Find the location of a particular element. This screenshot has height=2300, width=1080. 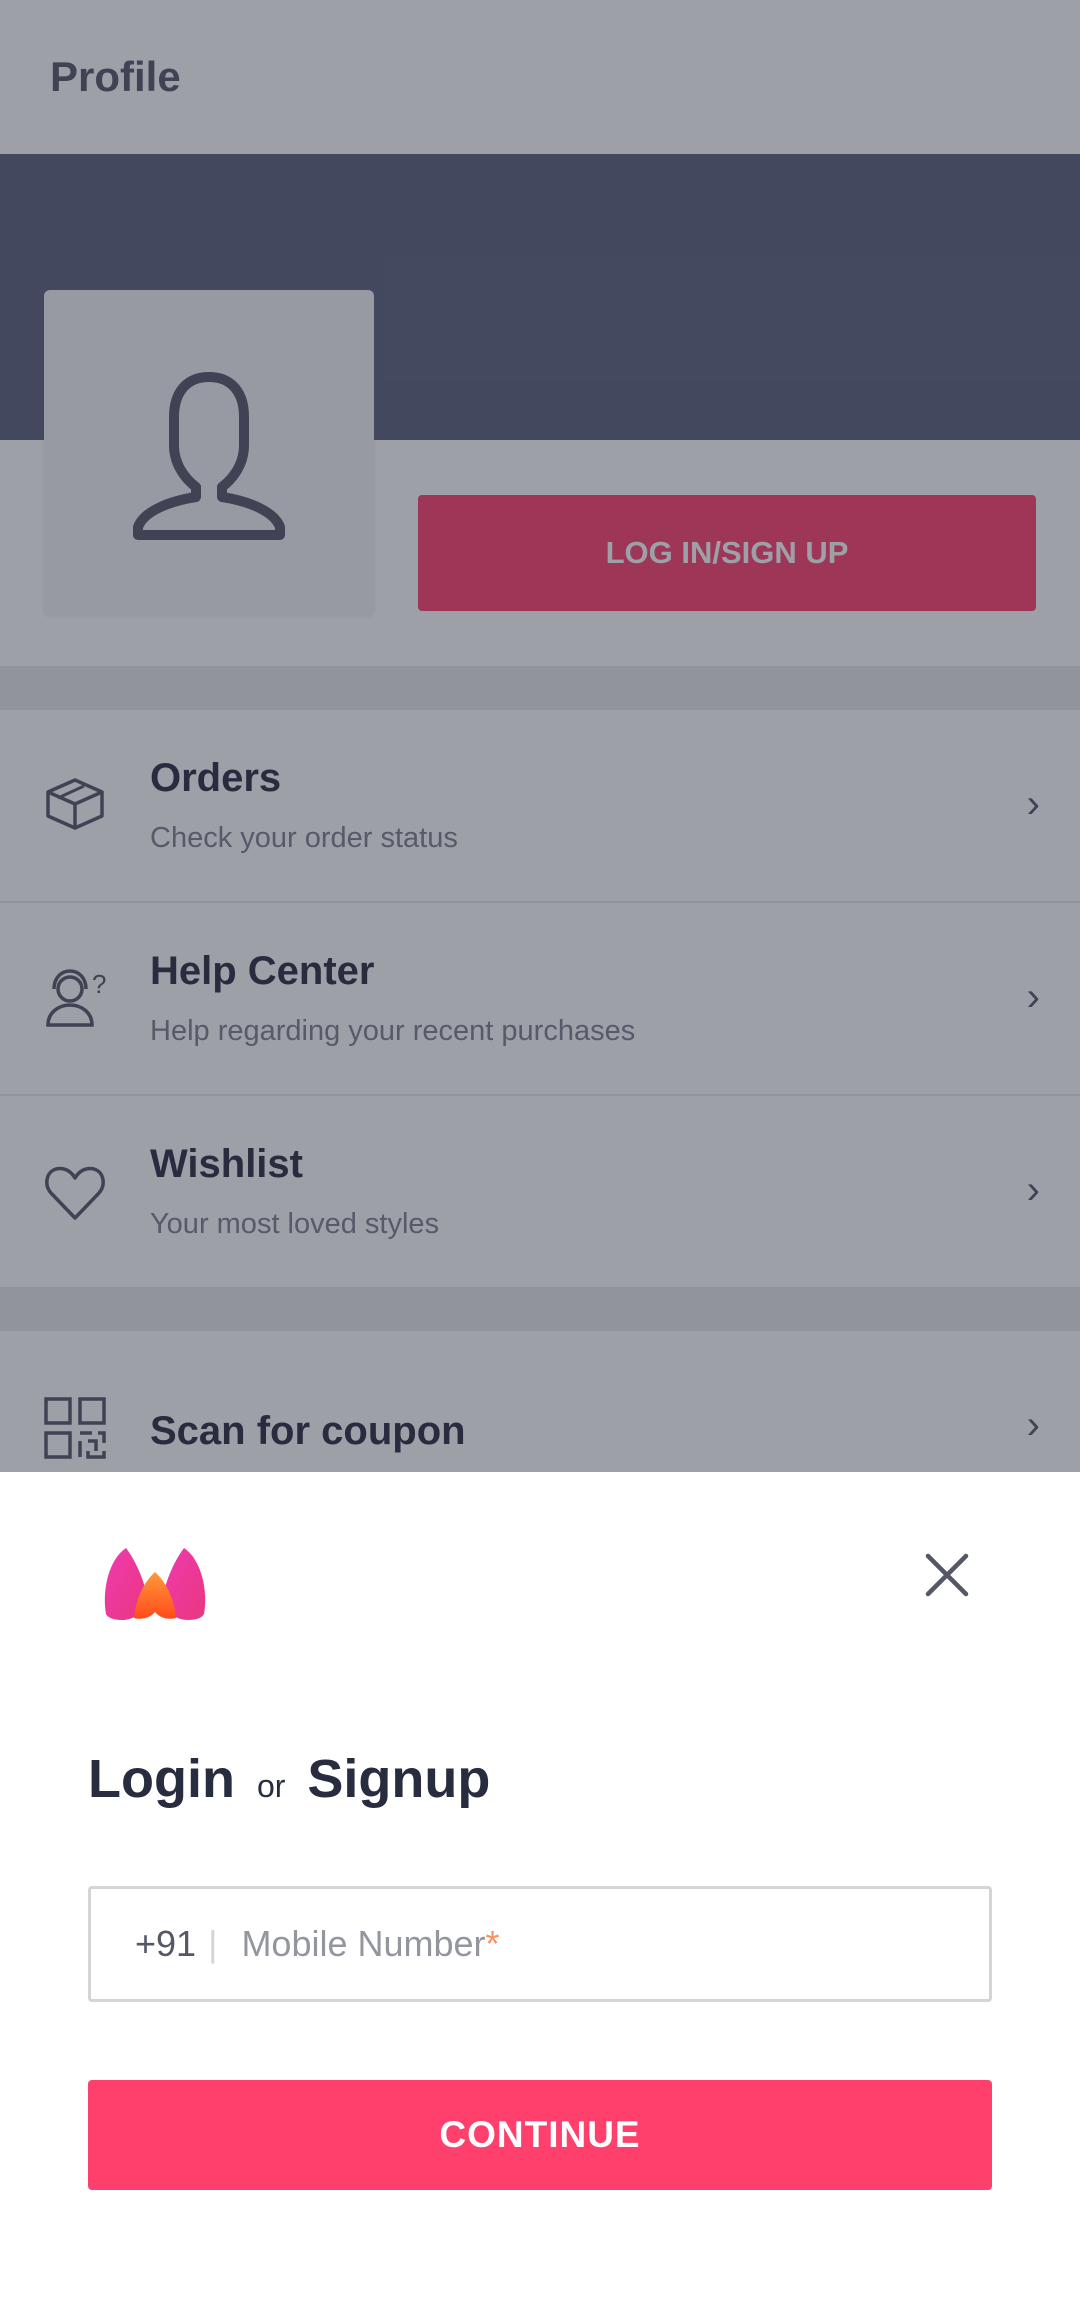

signup-label: Signup is located at coordinates (399, 1779).